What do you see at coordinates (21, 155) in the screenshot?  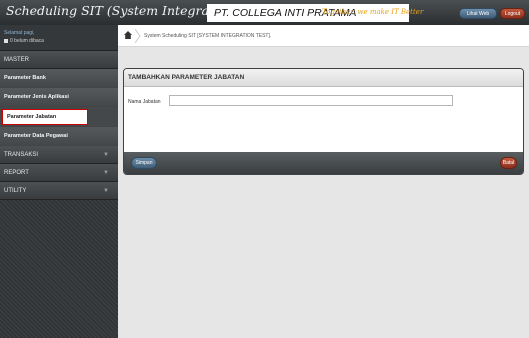 I see `menu-section-label: TRANSAKSI` at bounding box center [21, 155].